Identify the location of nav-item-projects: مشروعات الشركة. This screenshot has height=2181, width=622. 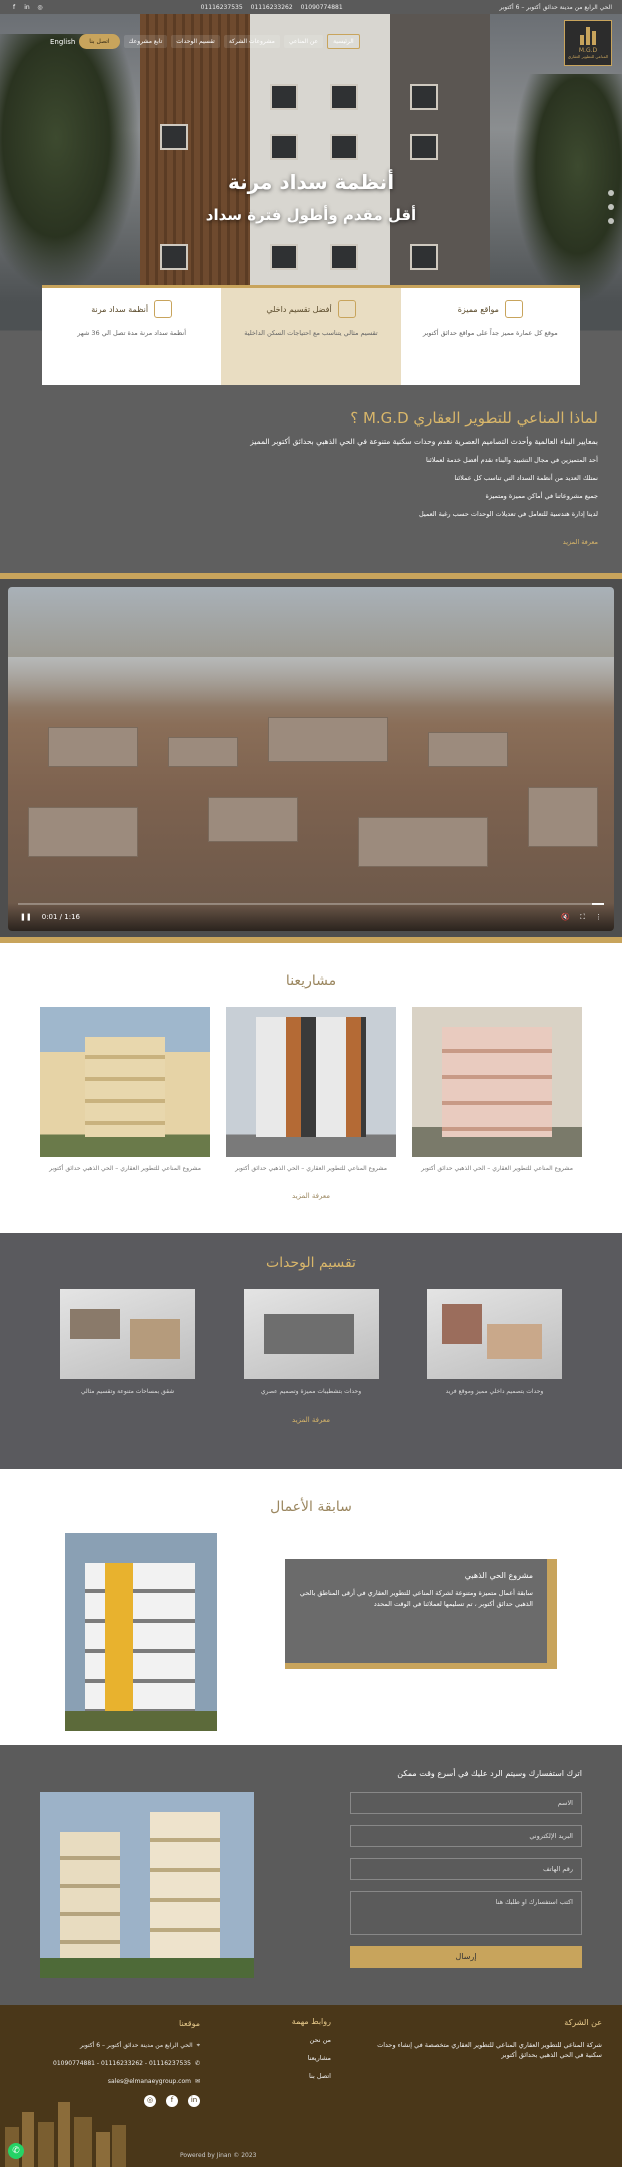
(251, 41).